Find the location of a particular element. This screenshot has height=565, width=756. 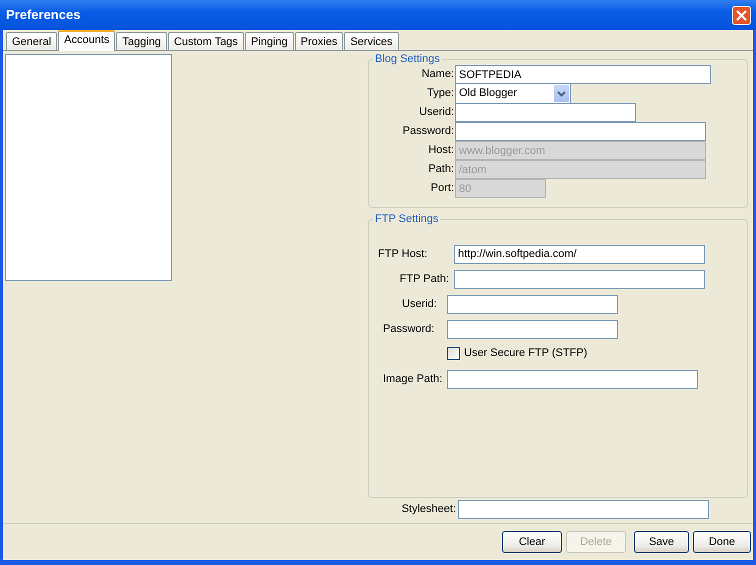

dialog-button: Done is located at coordinates (722, 542).